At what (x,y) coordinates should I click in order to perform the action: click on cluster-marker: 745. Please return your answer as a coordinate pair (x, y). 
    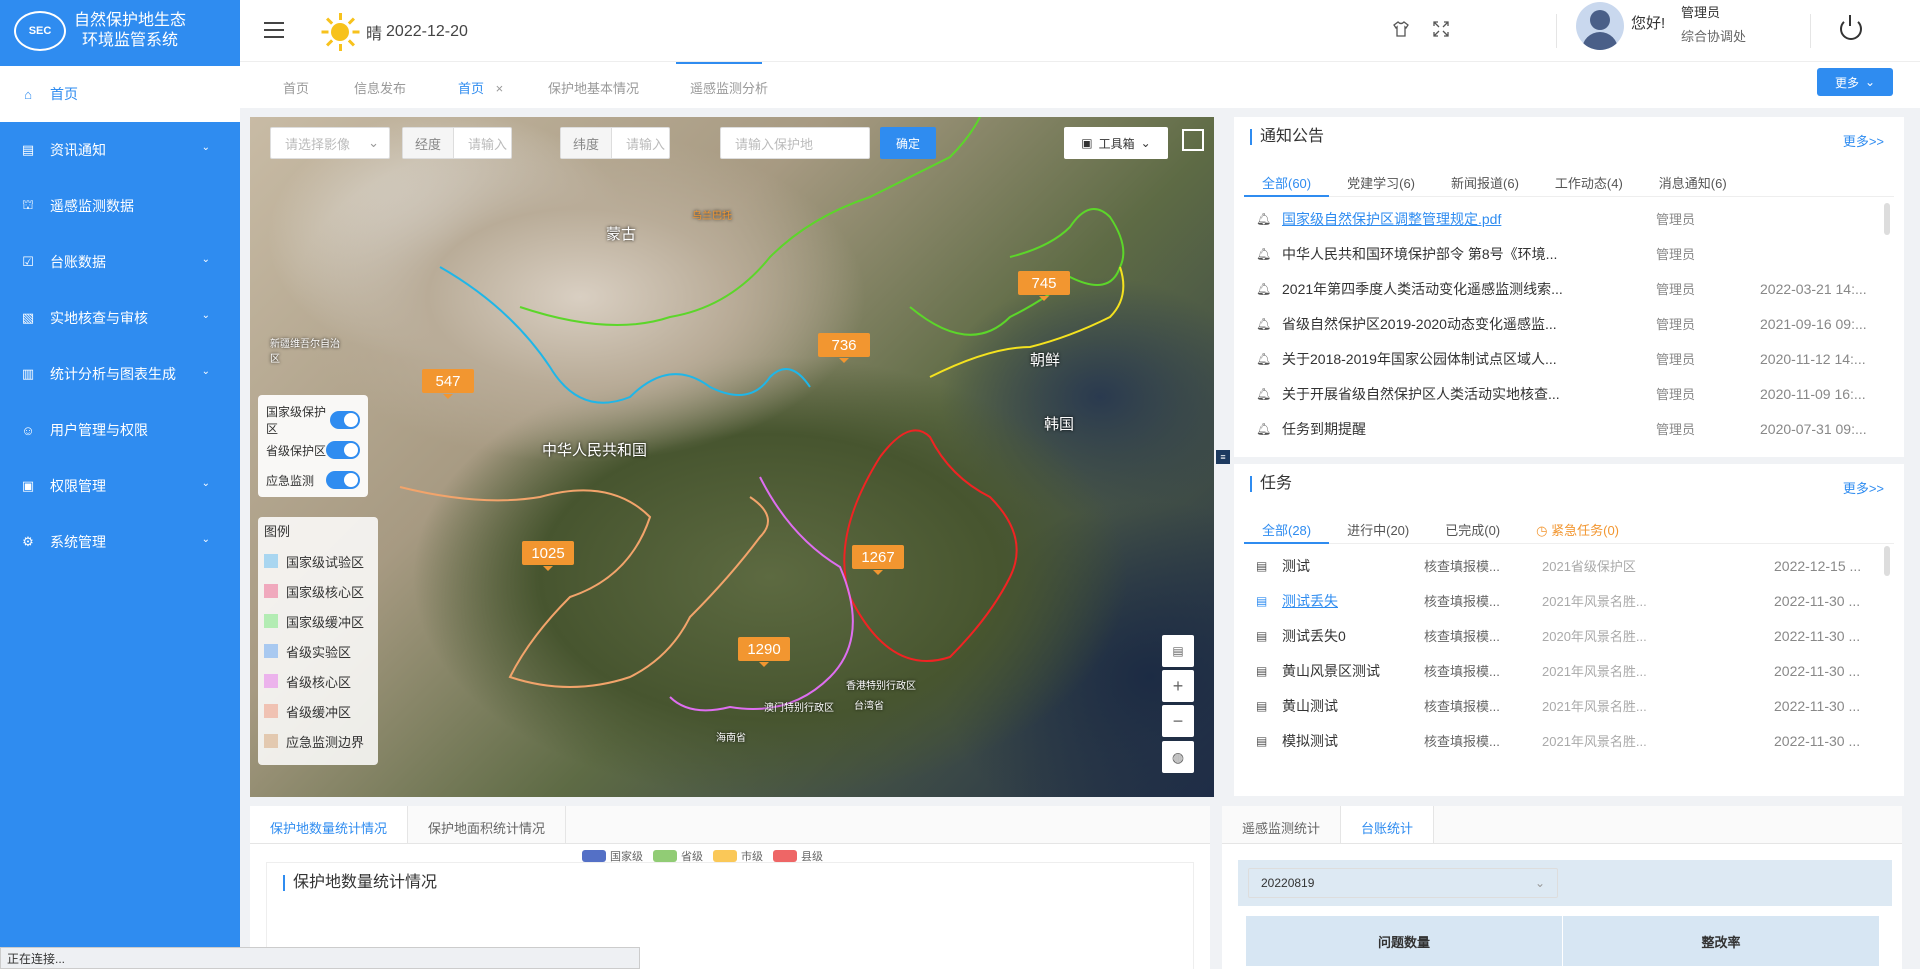
    Looking at the image, I should click on (1044, 286).